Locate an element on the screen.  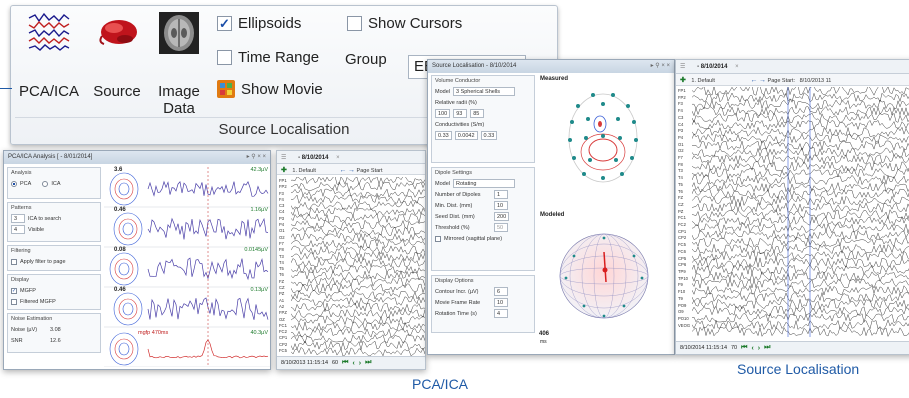
channel-label: CP1 is located at coordinates (283, 338).